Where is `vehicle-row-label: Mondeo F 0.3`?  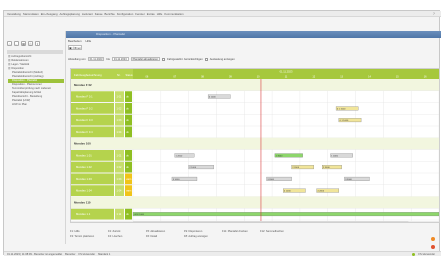
vehicle-row-label: Mondeo F 0.3 is located at coordinates (84, 120).